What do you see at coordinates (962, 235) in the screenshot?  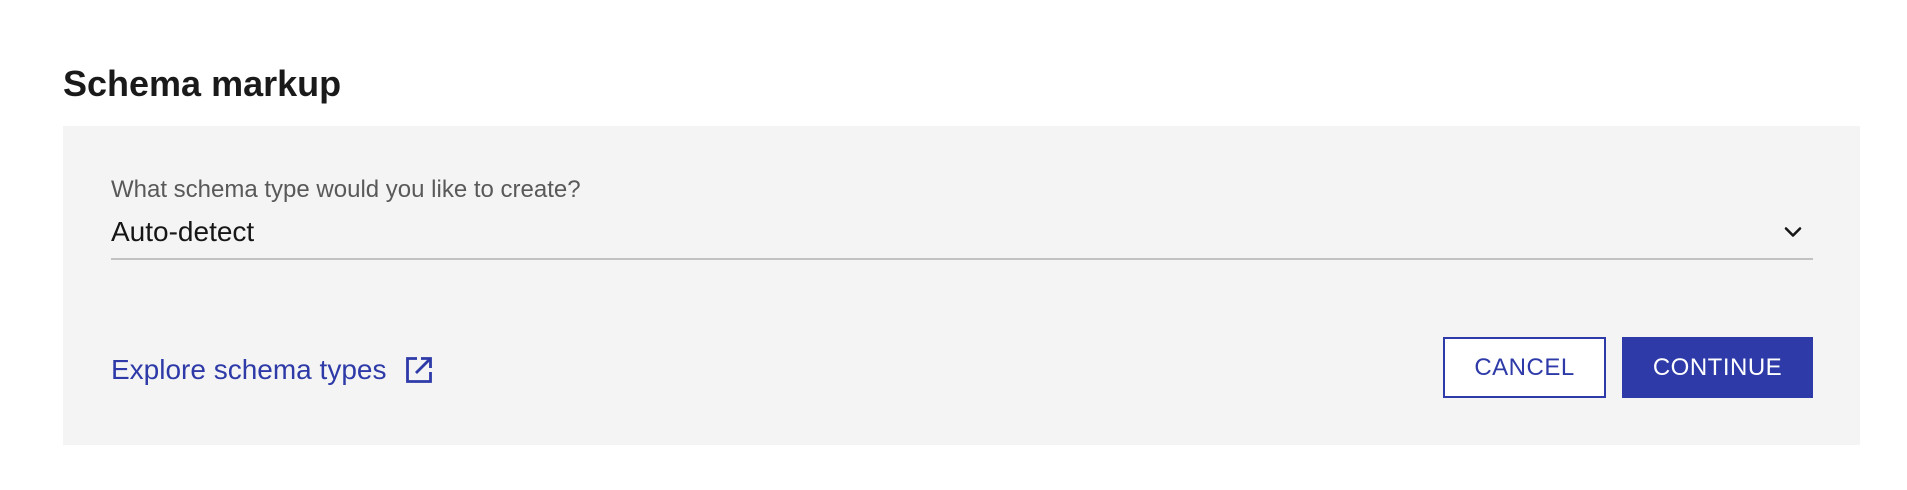 I see `schema-type-select: Auto-detect` at bounding box center [962, 235].